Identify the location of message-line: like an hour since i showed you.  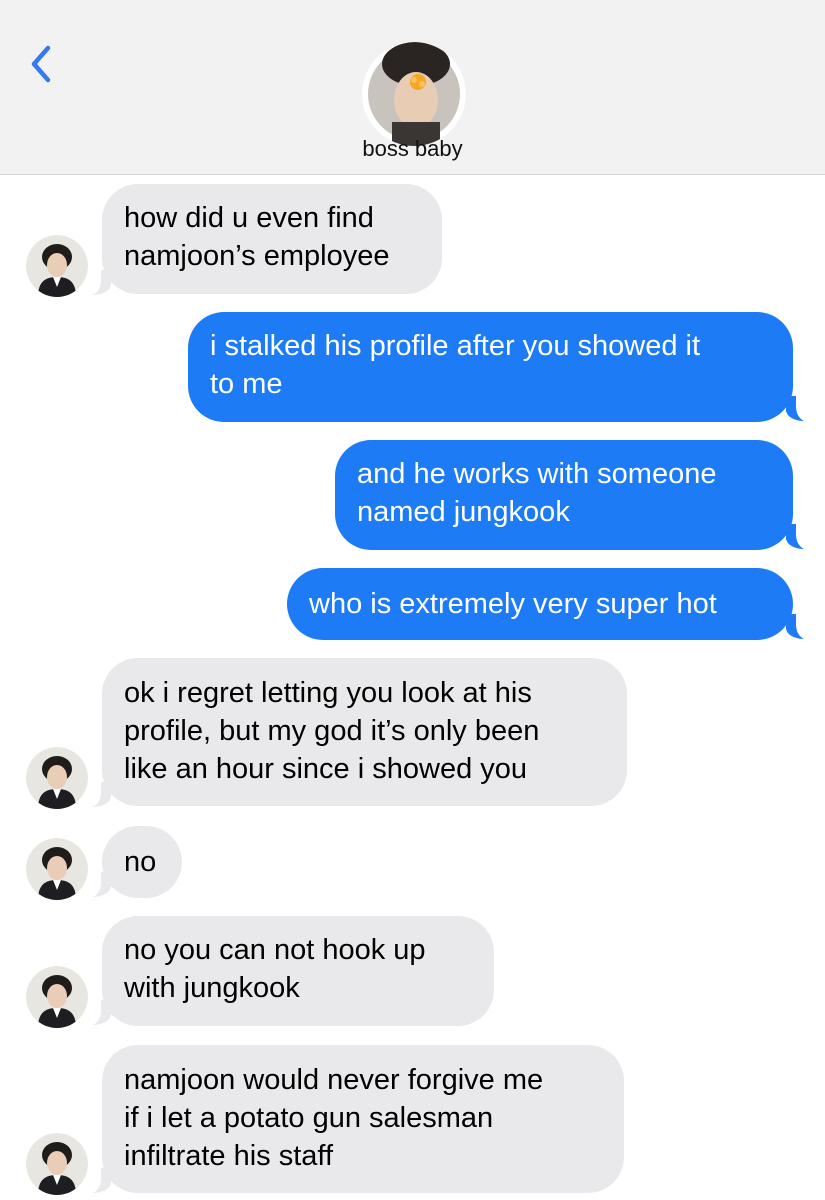
(326, 769).